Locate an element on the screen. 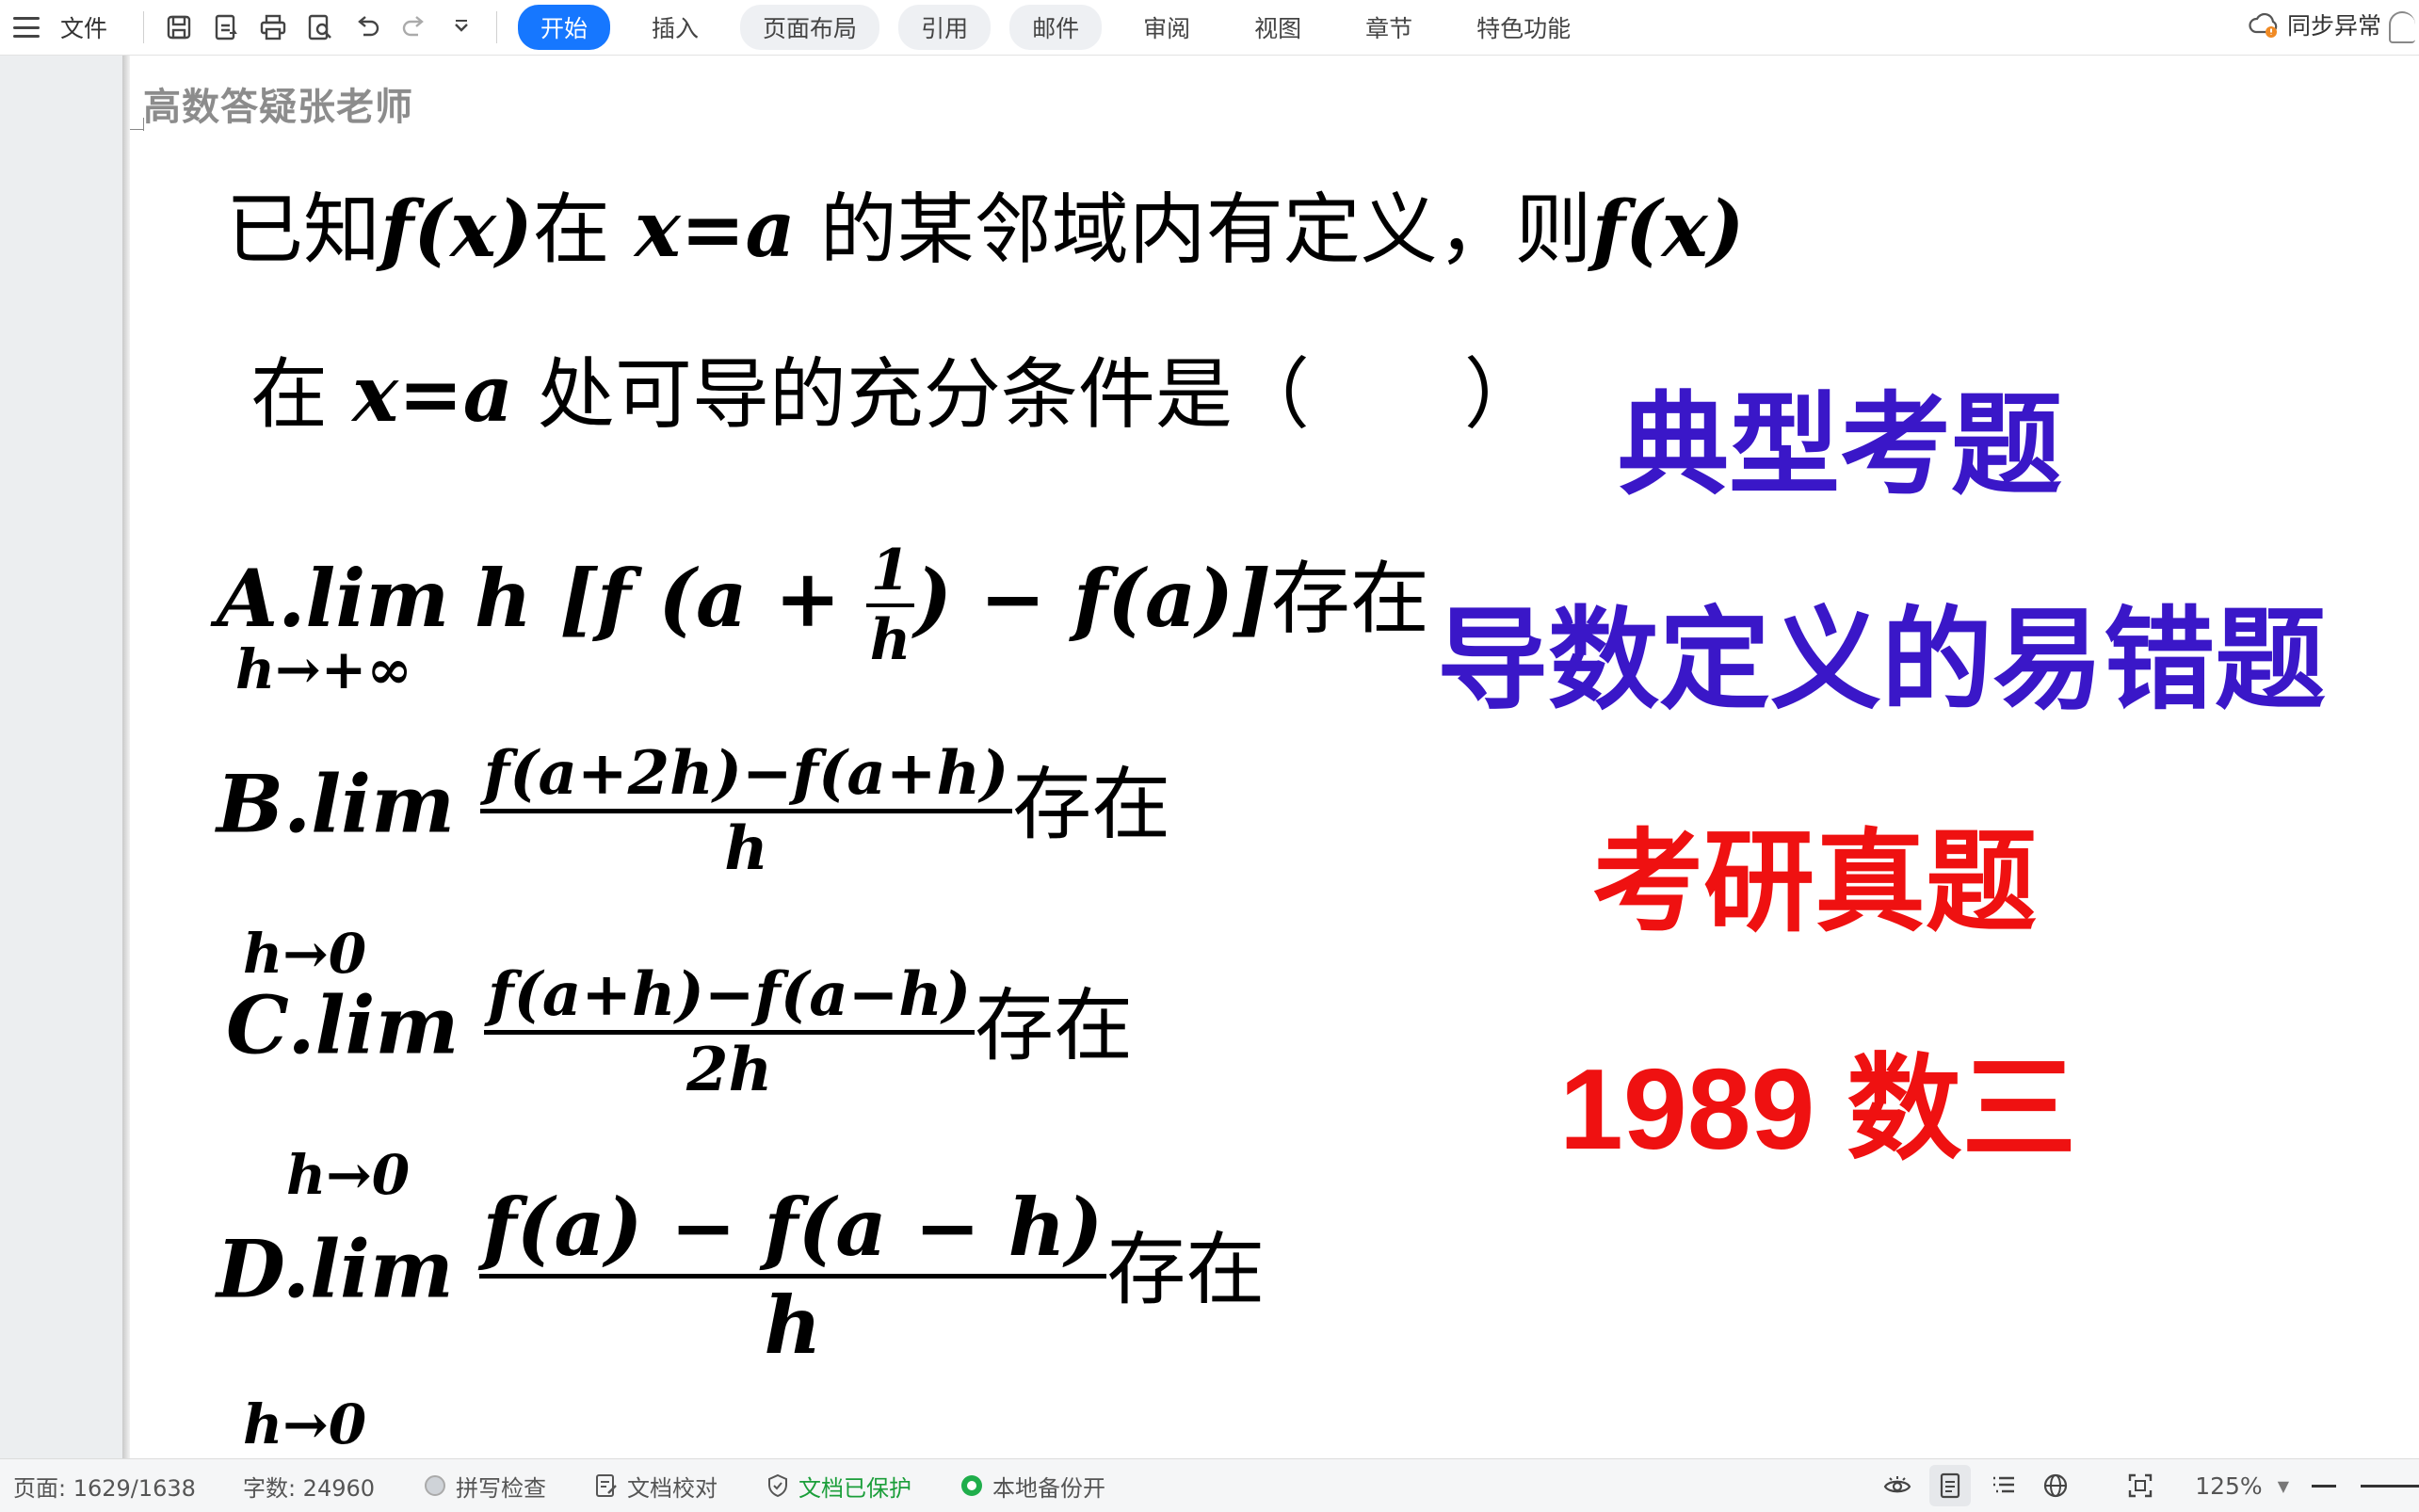  hamburger-menu-icon is located at coordinates (26, 27).